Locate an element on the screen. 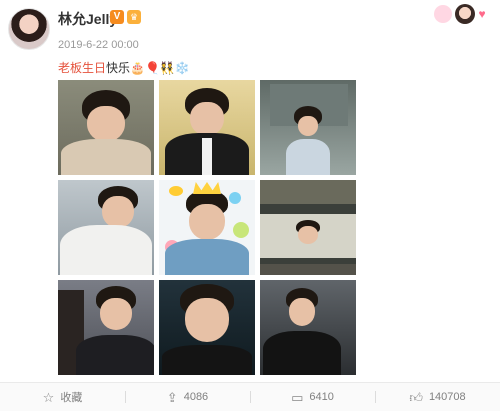 The width and height of the screenshot is (500, 411). comment-button: ▭ 6410 is located at coordinates (312, 397).